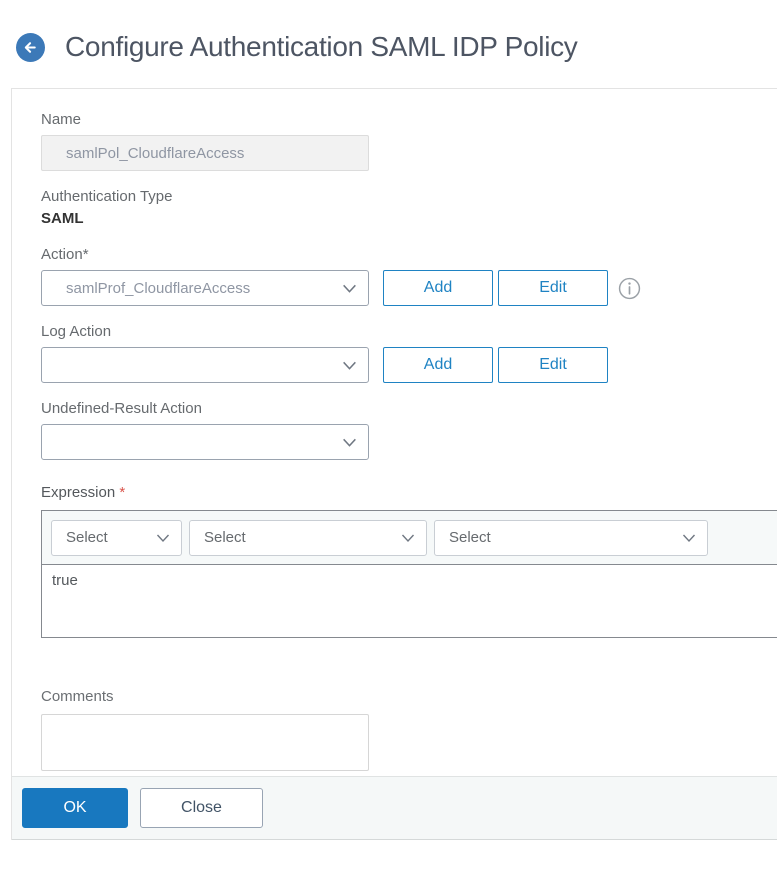  I want to click on action-add-button: Add, so click(438, 288).